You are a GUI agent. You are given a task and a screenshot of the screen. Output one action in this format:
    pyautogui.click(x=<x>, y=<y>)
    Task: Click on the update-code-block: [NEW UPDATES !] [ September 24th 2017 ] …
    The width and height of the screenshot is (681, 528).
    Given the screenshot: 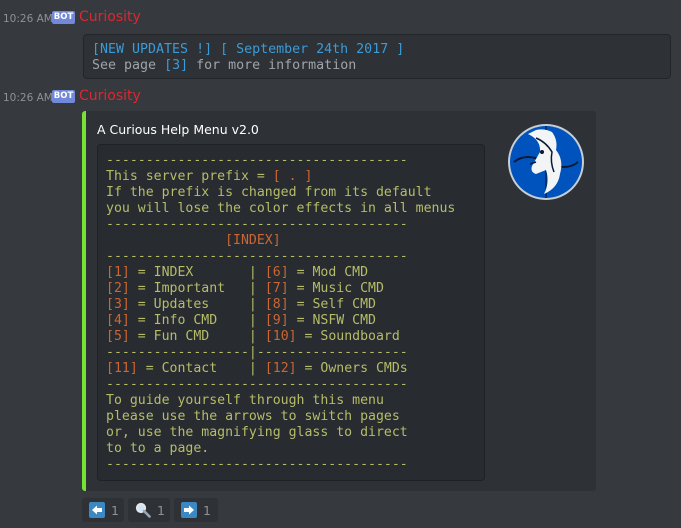 What is the action you would take?
    pyautogui.click(x=377, y=56)
    